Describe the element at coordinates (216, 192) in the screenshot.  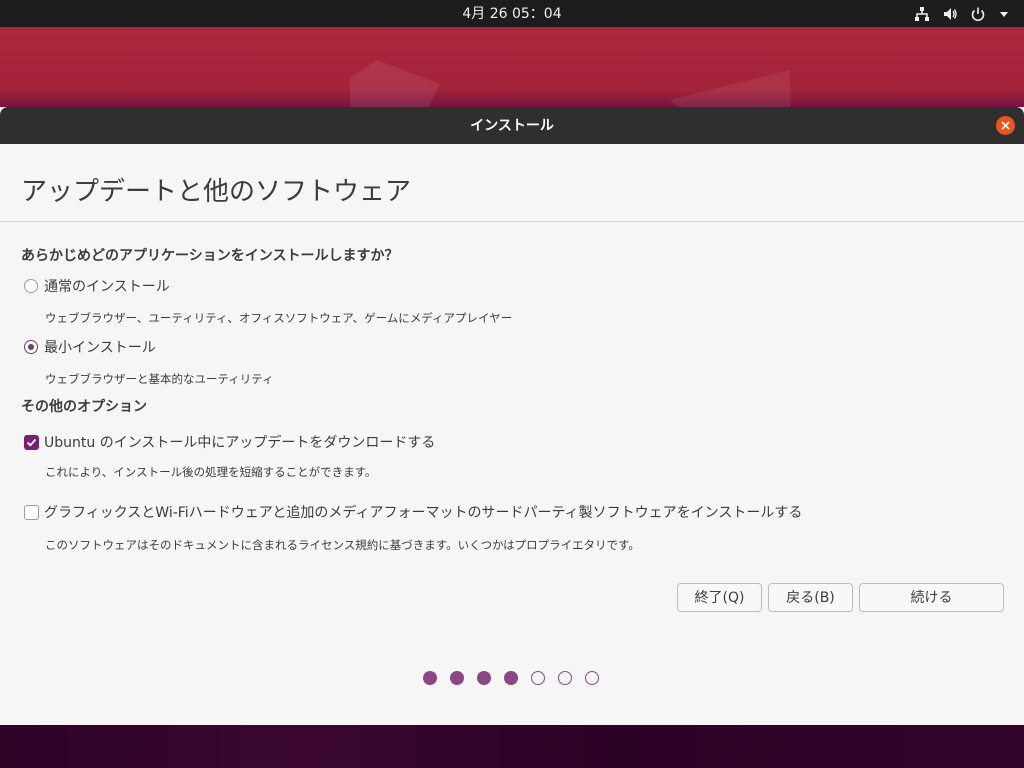
I see `page-title: アップデートと他のソフトウェア` at that location.